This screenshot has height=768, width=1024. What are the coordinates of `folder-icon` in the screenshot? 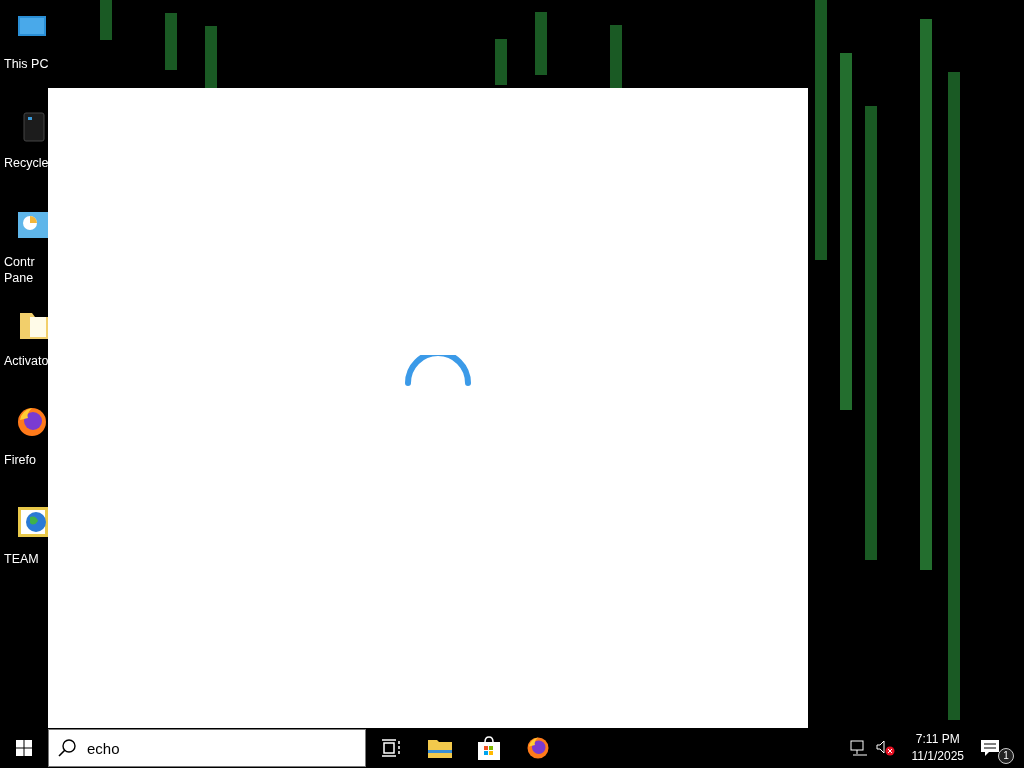 It's located at (439, 748).